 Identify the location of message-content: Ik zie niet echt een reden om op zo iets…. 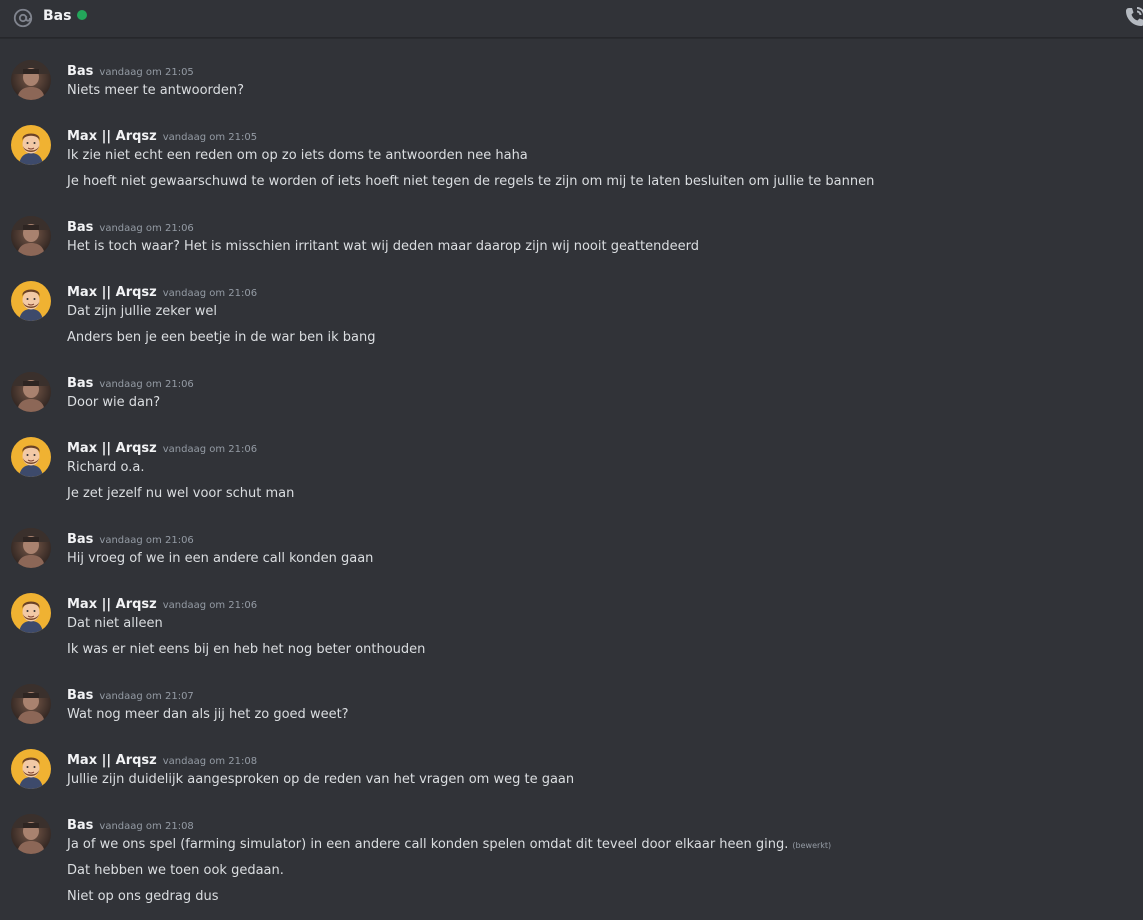
(297, 155).